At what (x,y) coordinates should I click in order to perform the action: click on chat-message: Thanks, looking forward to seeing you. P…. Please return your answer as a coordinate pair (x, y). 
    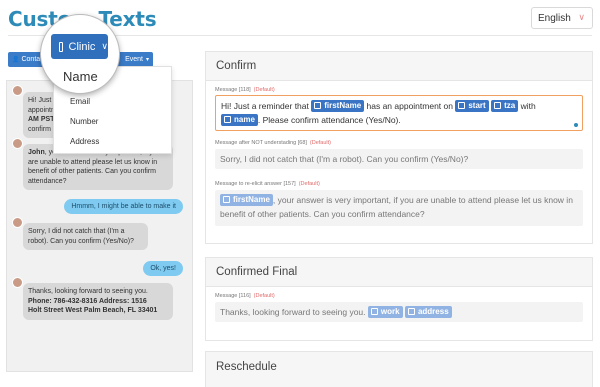
    Looking at the image, I should click on (98, 301).